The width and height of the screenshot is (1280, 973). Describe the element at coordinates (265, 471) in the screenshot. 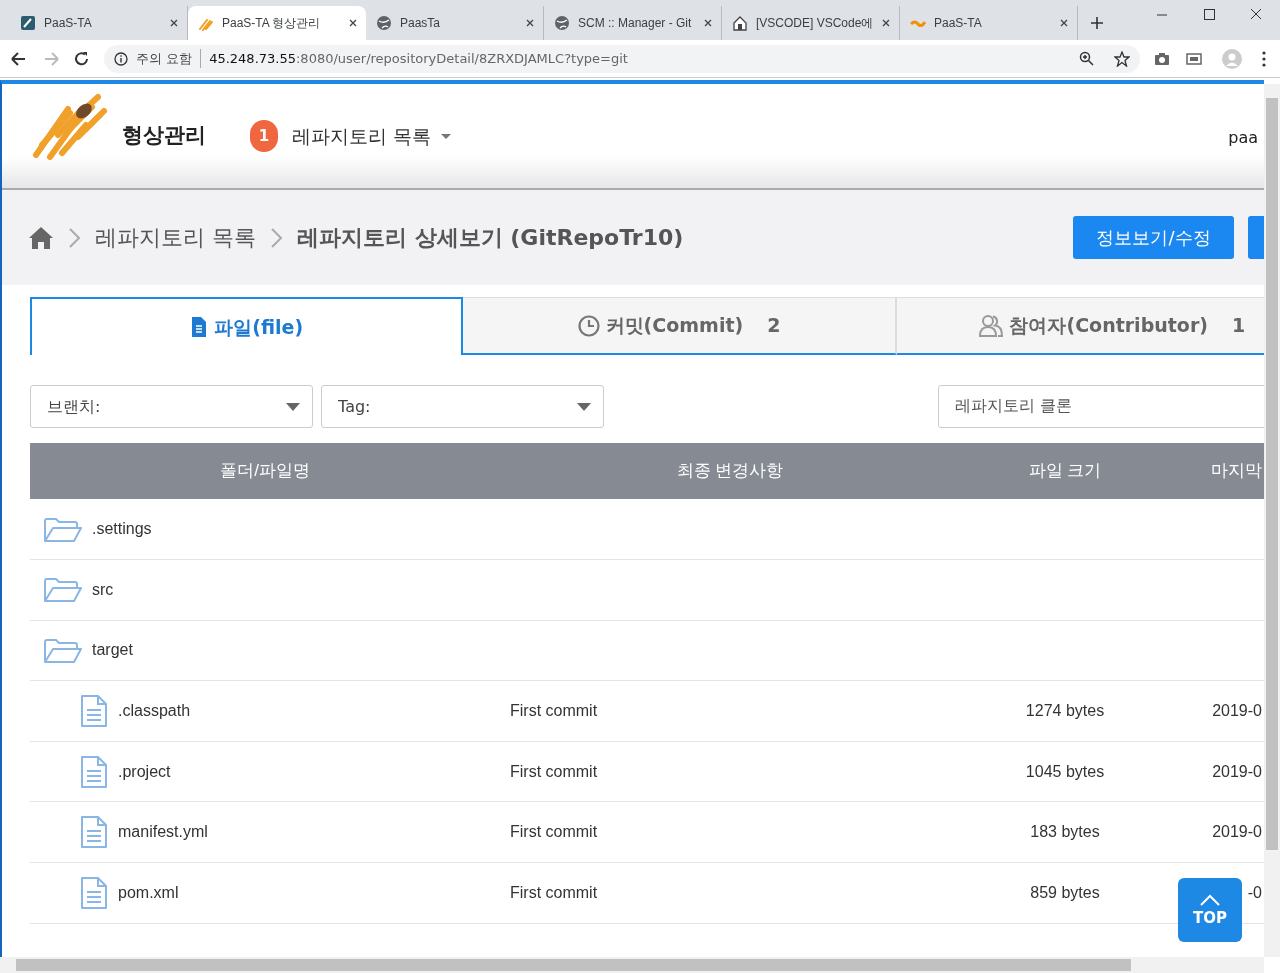

I see `column-header: 폴더/파일명` at that location.